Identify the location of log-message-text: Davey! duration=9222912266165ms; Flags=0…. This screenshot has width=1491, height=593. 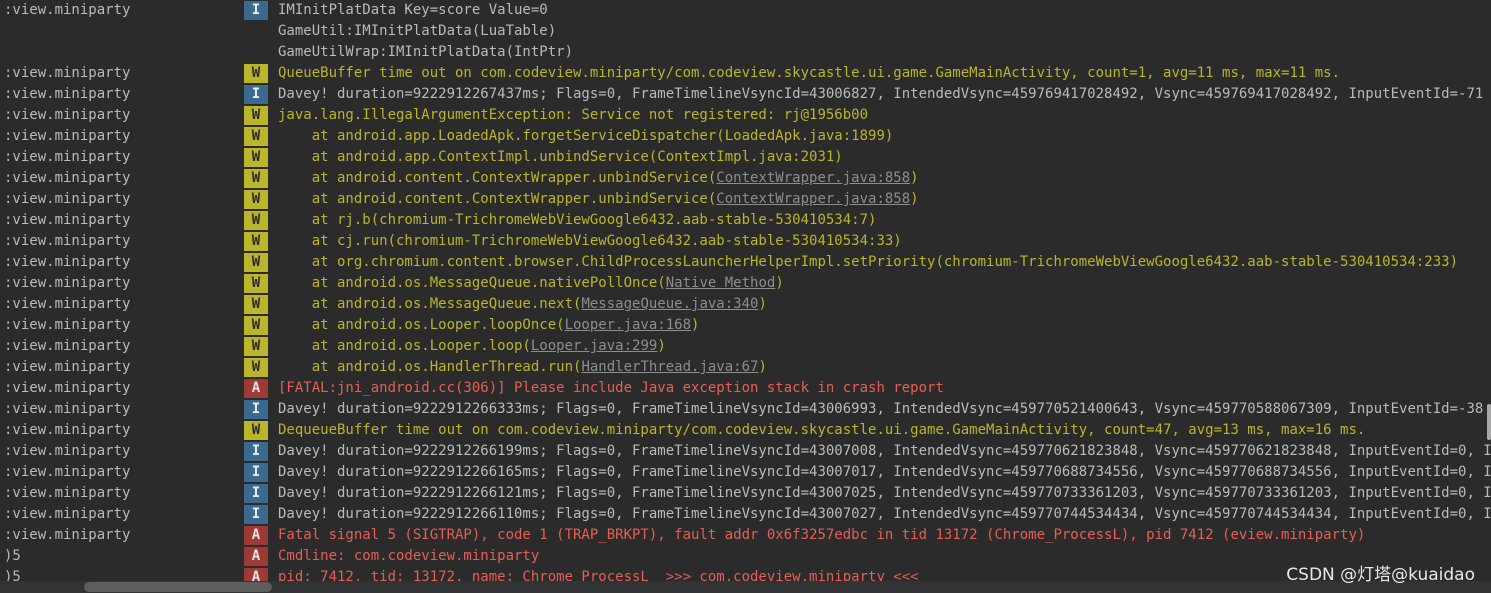
(884, 472).